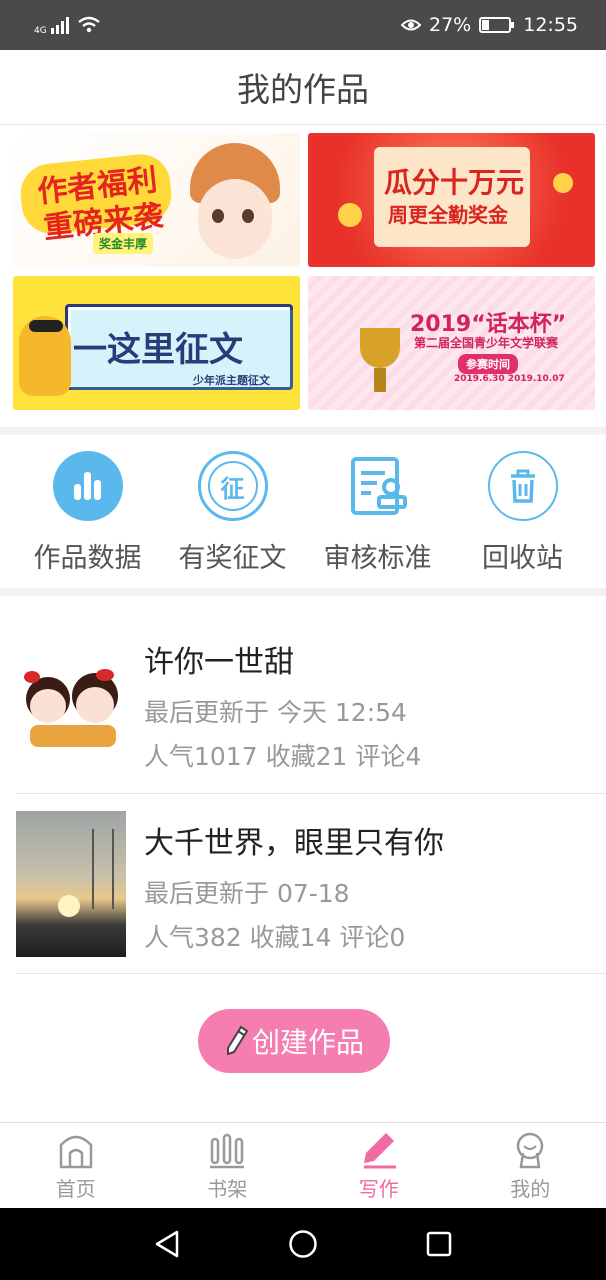 The width and height of the screenshot is (606, 1280). I want to click on tab-label: 我的, so click(530, 1189).